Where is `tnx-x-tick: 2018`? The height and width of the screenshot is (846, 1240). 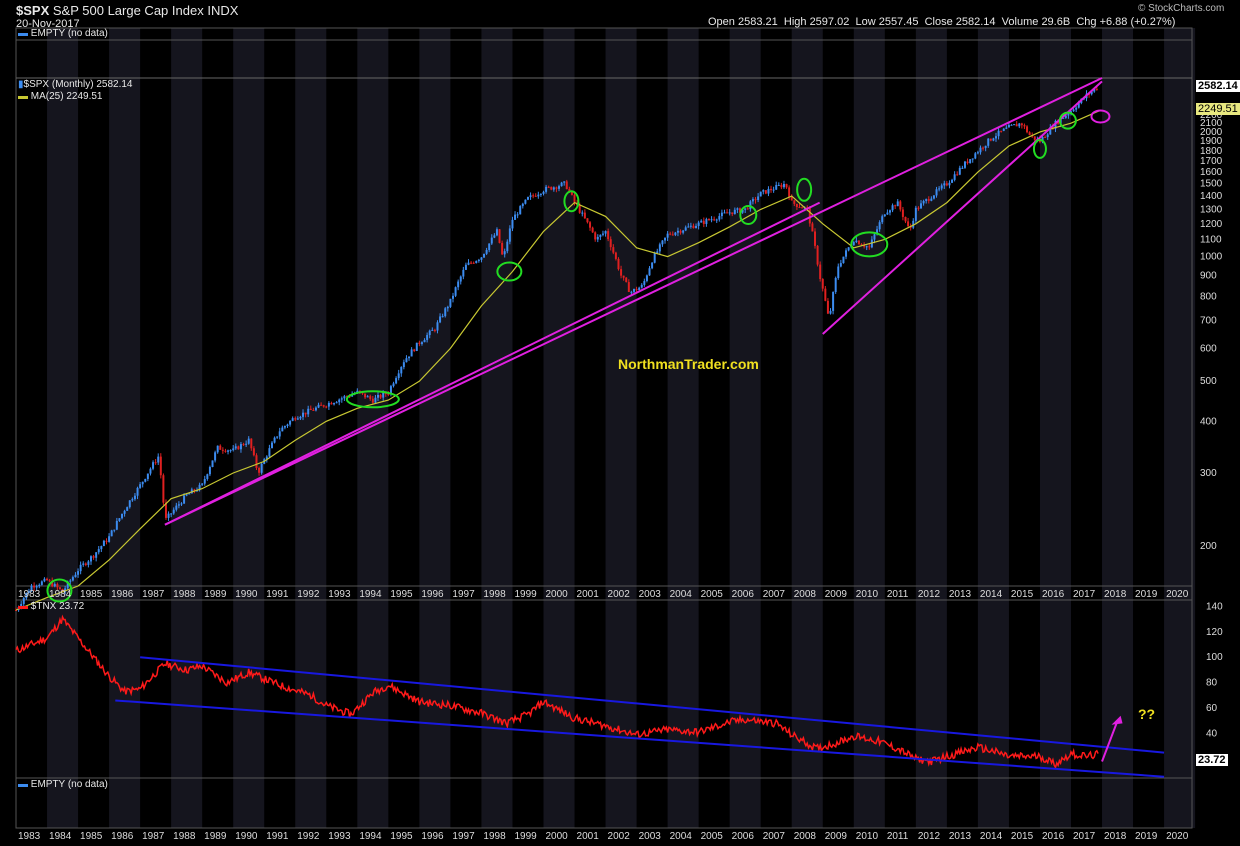
tnx-x-tick: 2018 is located at coordinates (1115, 836).